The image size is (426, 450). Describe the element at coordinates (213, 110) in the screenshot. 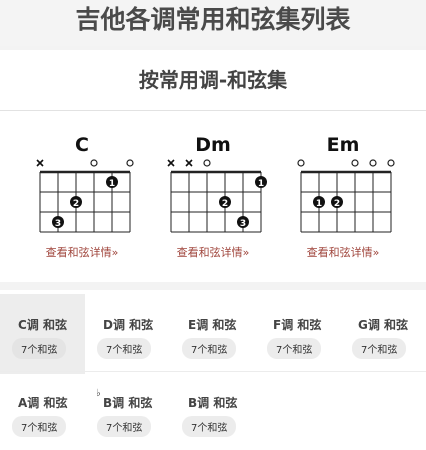

I see `divider` at that location.